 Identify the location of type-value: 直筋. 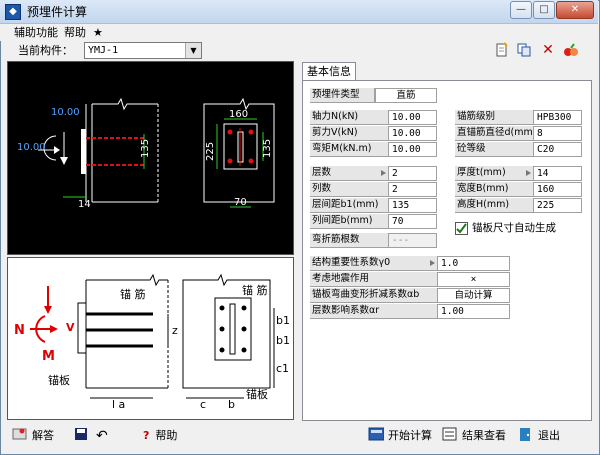
(406, 95).